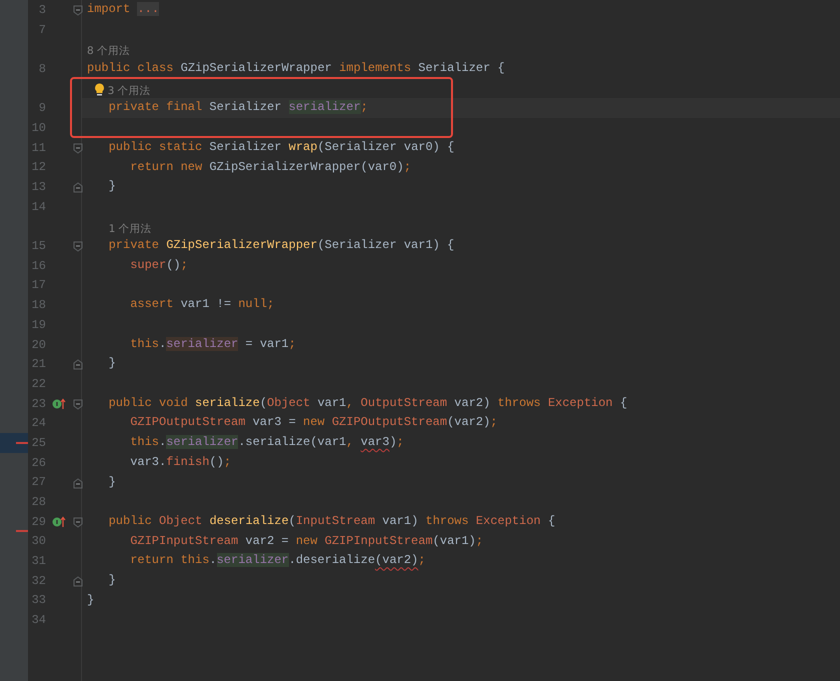 This screenshot has height=681, width=840. Describe the element at coordinates (509, 521) in the screenshot. I see `code-token: Exception` at that location.